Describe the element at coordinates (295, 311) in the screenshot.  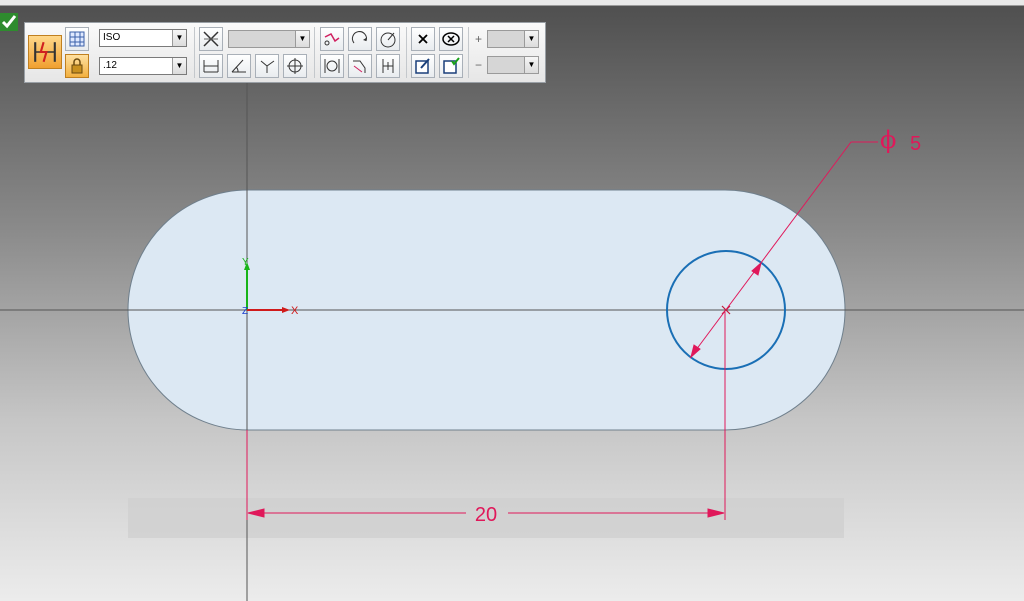
I see `axis-x-label: X` at that location.